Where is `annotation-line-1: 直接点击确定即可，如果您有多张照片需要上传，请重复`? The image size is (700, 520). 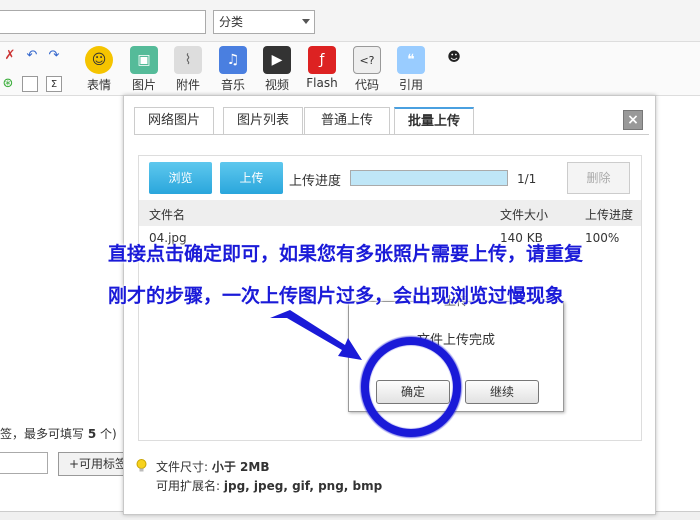
annotation-line-1: 直接点击确定即可，如果您有多张照片需要上传，请重复 is located at coordinates (346, 254).